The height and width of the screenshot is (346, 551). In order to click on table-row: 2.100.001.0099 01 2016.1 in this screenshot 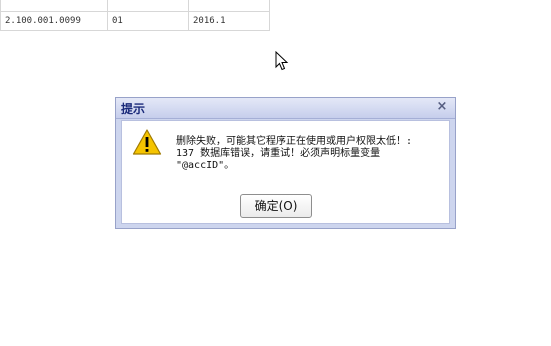, I will do `click(135, 21)`.